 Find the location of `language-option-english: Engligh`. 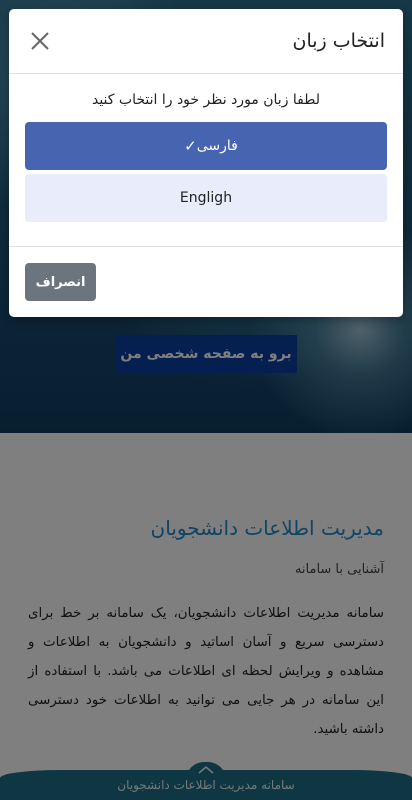

language-option-english: Engligh is located at coordinates (206, 198).